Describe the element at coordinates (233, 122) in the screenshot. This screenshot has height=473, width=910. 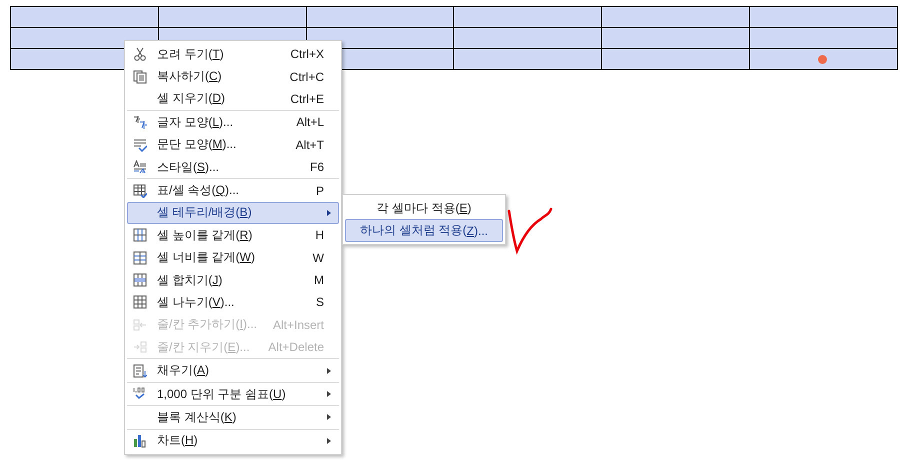
I see `menu-item: 글자 모양(L)... Alt+L` at that location.